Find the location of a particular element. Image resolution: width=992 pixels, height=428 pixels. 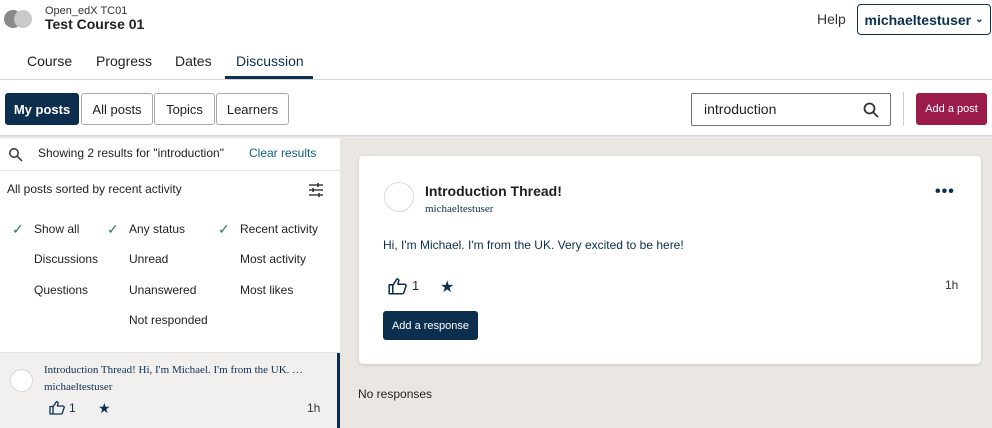

post-item-author: michaeltestuser is located at coordinates (78, 387).